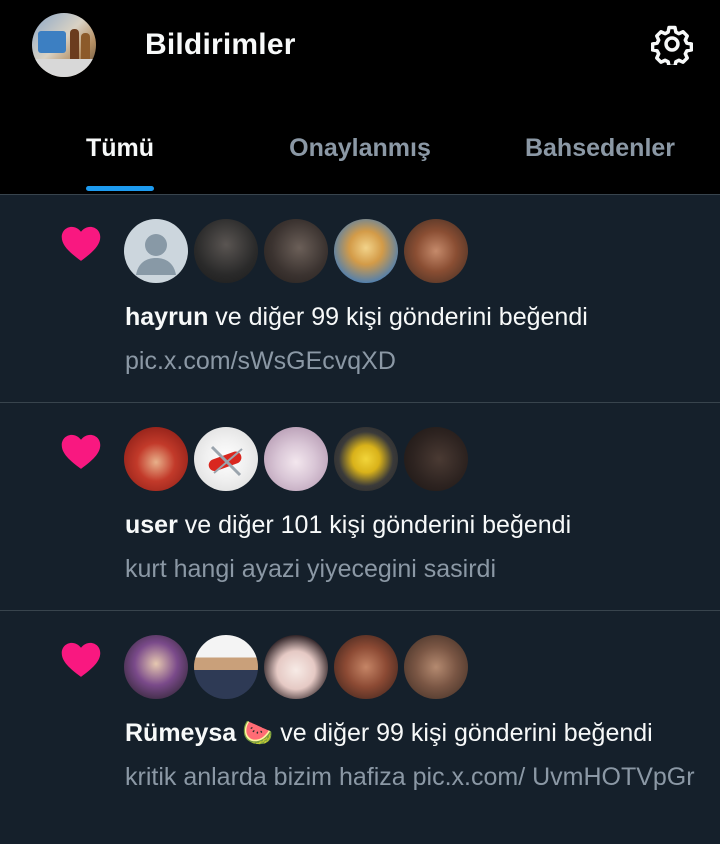 This screenshot has height=844, width=720. Describe the element at coordinates (374, 525) in the screenshot. I see `notification-message: ve diğer 101 kişi gönderini beğendi` at that location.